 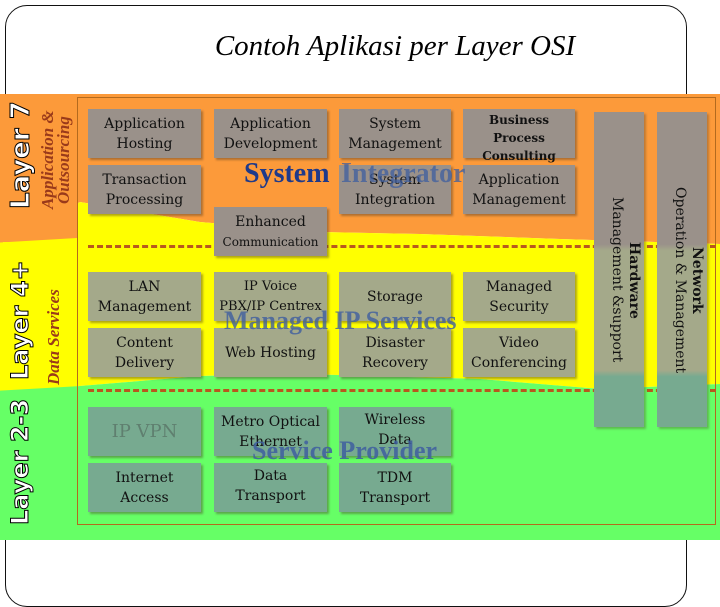 What do you see at coordinates (20, 461) in the screenshot?
I see `layer23-label: Layer 2-3` at bounding box center [20, 461].